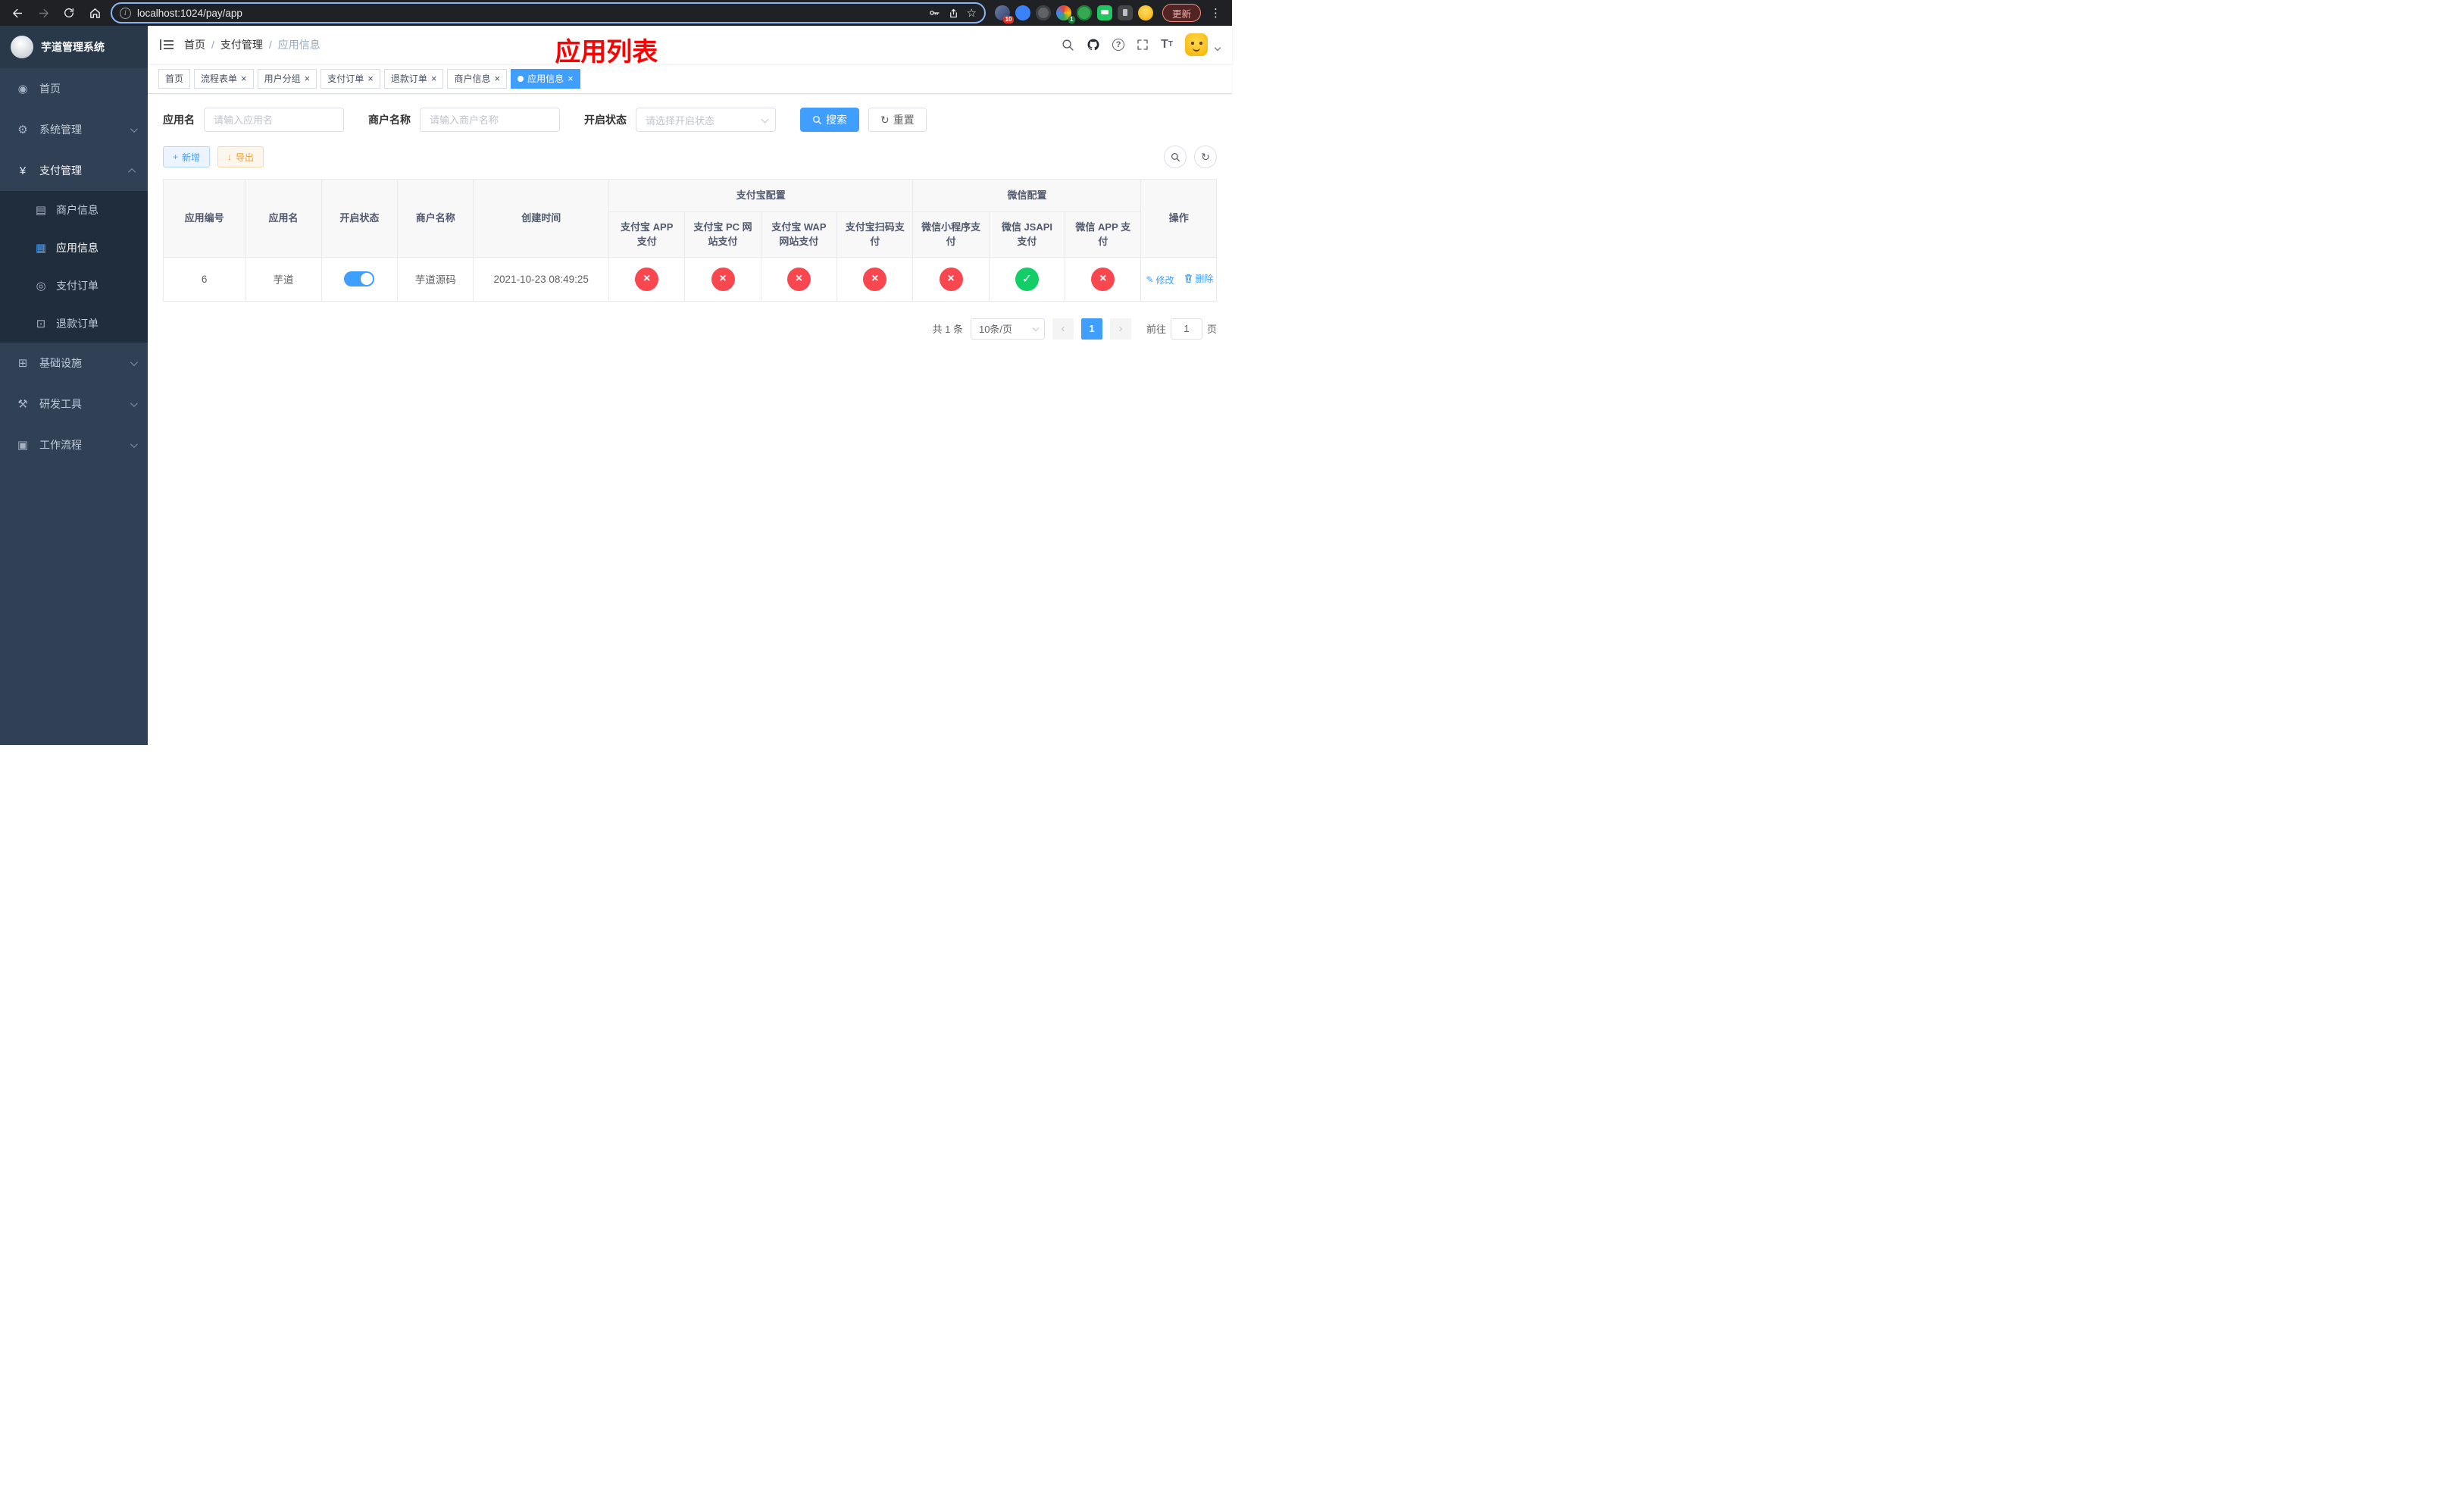  Describe the element at coordinates (74, 445) in the screenshot. I see `sidebar-item-workflow: ▣ 工作流程` at that location.